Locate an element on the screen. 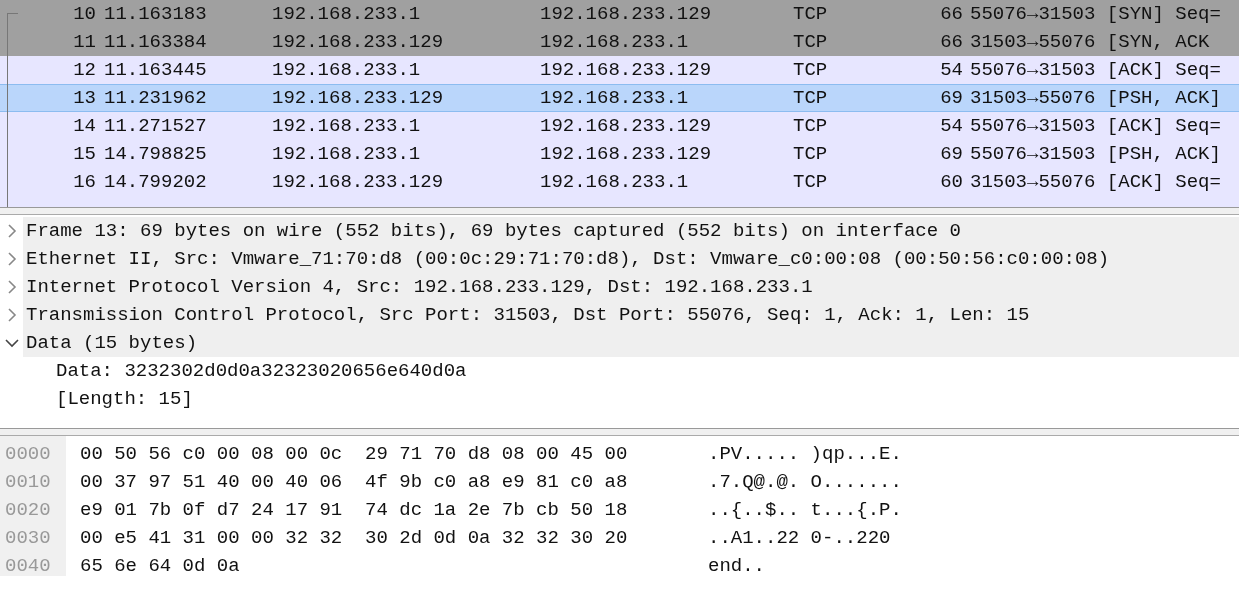 The width and height of the screenshot is (1239, 595). packet-time-cell-text: 11.163183 is located at coordinates (155, 14).